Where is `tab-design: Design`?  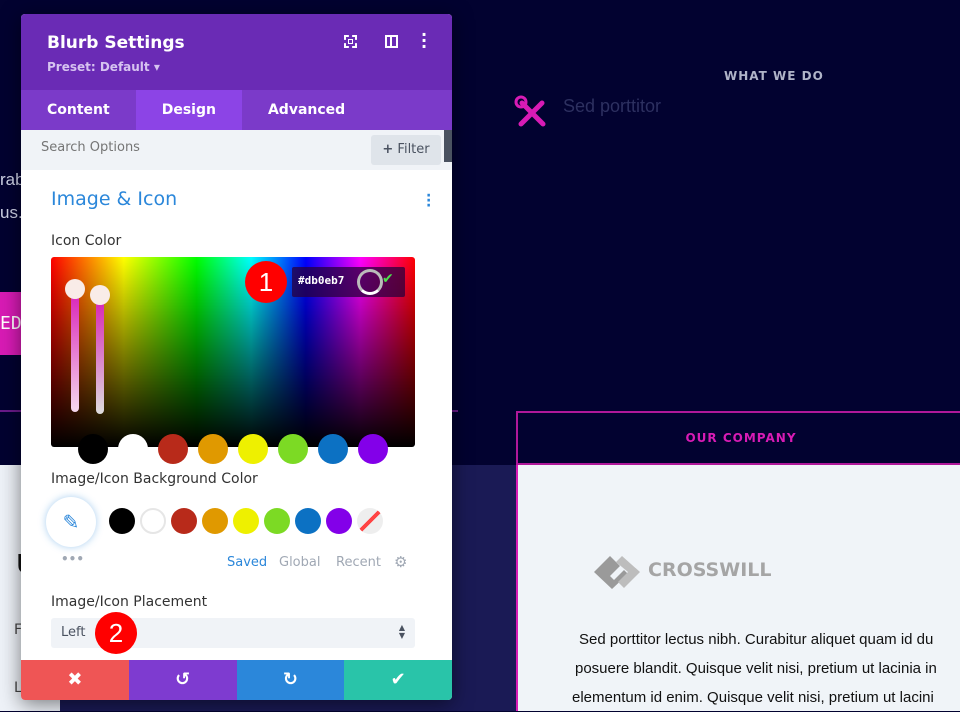 tab-design: Design is located at coordinates (188, 110).